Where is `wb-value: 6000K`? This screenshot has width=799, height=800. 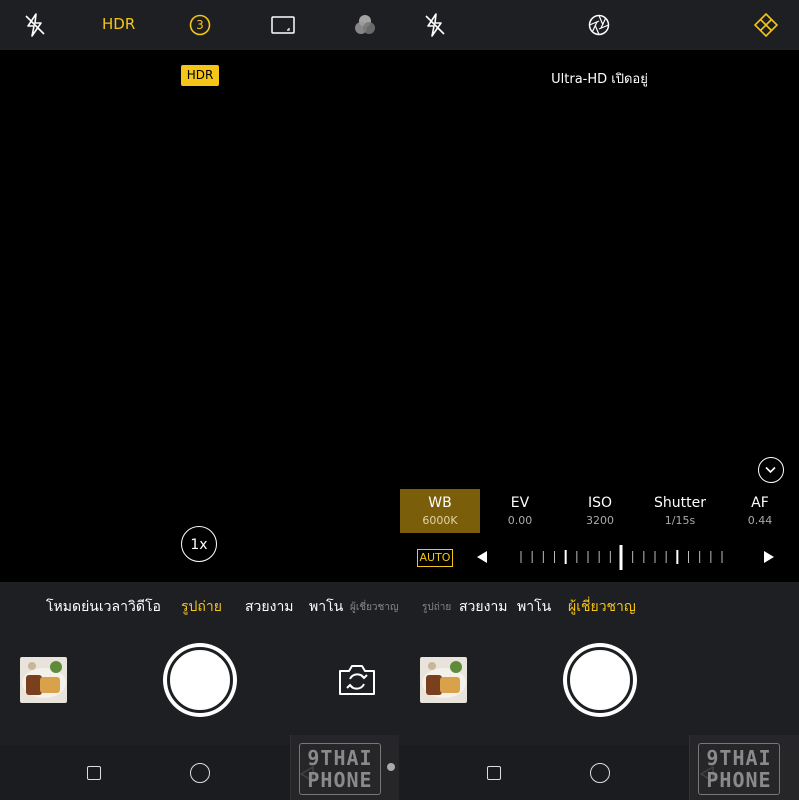
wb-value: 6000K is located at coordinates (440, 520).